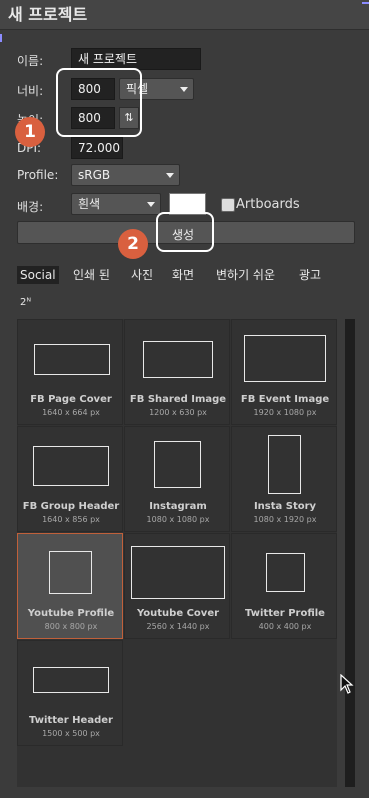 The width and height of the screenshot is (369, 798). I want to click on preset-fb-event-image: FB Event Image 1920 x 1080 px, so click(284, 372).